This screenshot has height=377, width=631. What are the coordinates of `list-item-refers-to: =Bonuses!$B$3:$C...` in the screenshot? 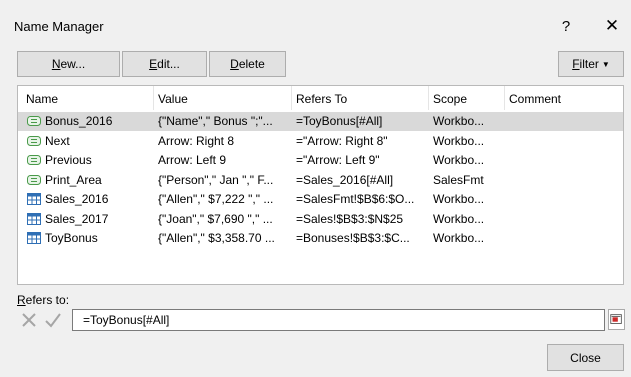 It's located at (353, 238).